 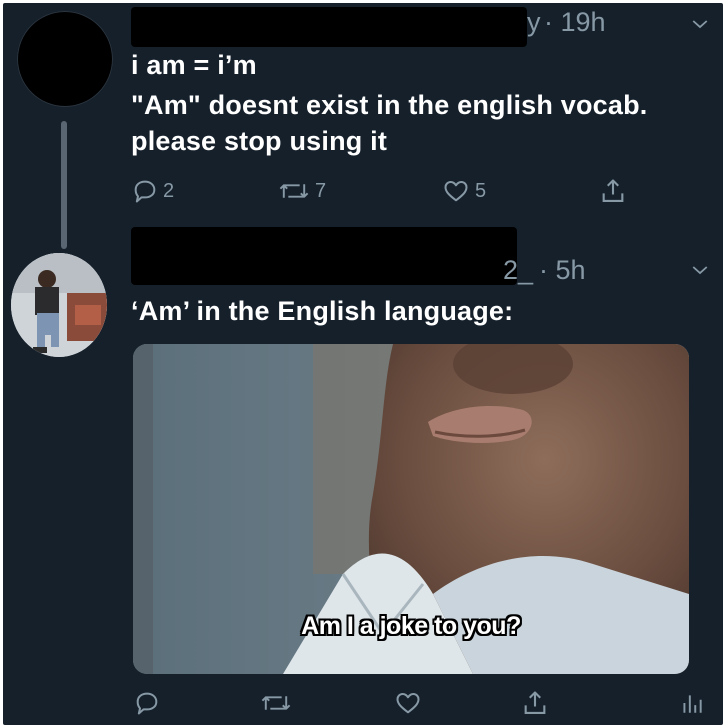 I want to click on like-button, so click(x=408, y=703).